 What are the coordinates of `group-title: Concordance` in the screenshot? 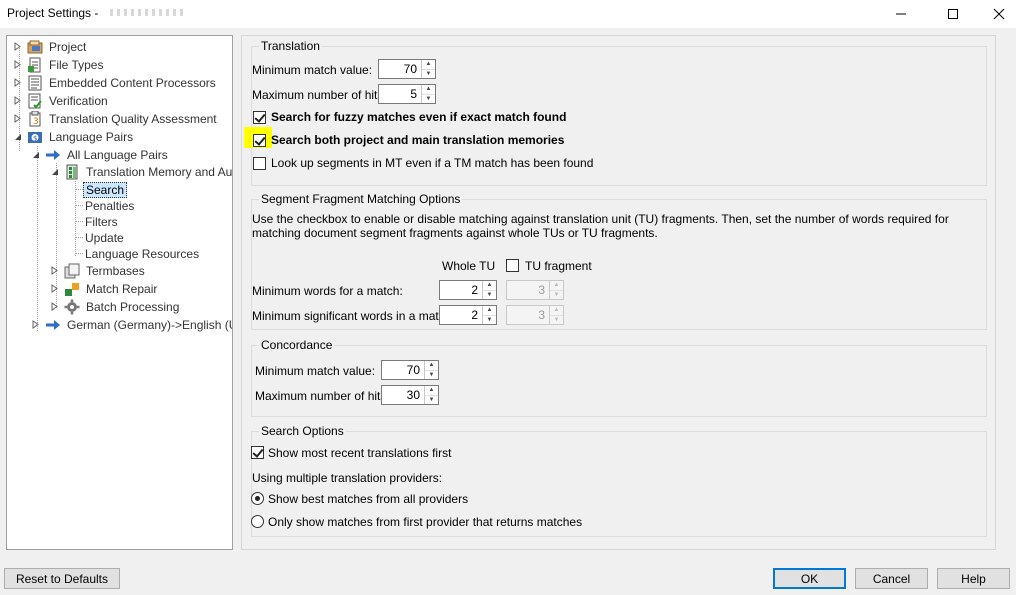 It's located at (297, 345).